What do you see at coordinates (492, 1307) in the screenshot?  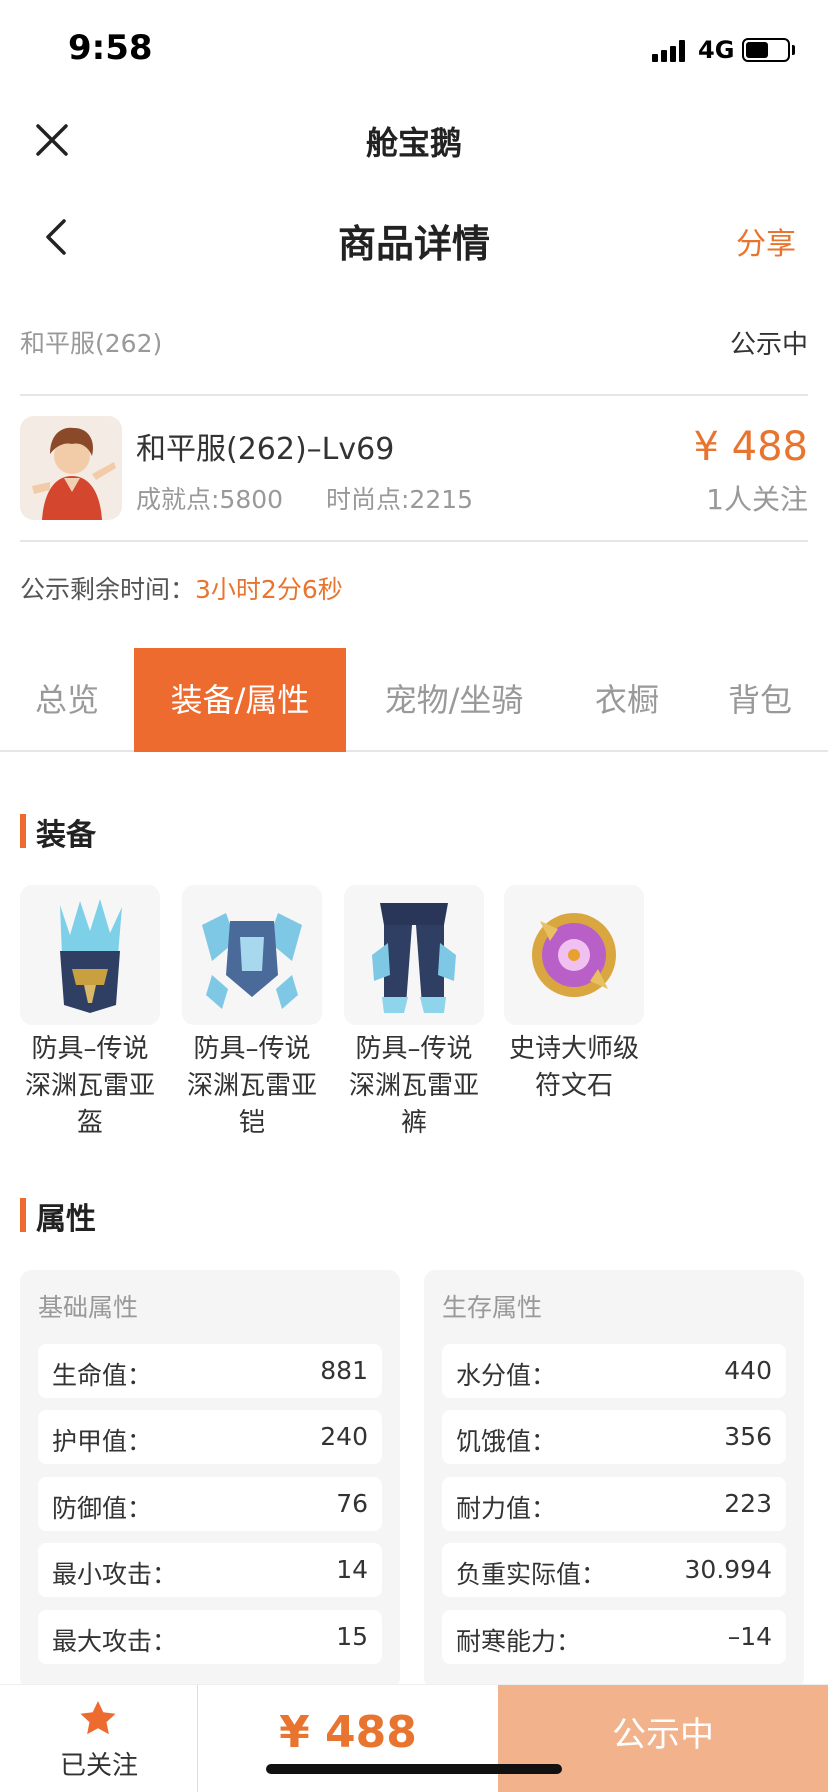 I see `panel-title: 生存属性` at bounding box center [492, 1307].